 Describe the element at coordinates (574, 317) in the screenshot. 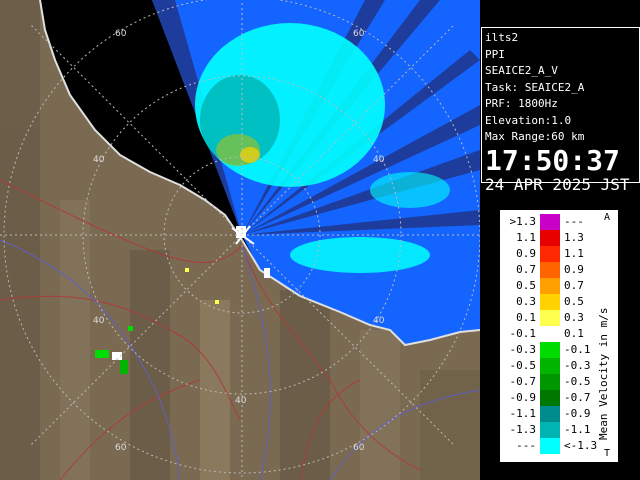

I see `legend-upper-bound: 0.3` at that location.